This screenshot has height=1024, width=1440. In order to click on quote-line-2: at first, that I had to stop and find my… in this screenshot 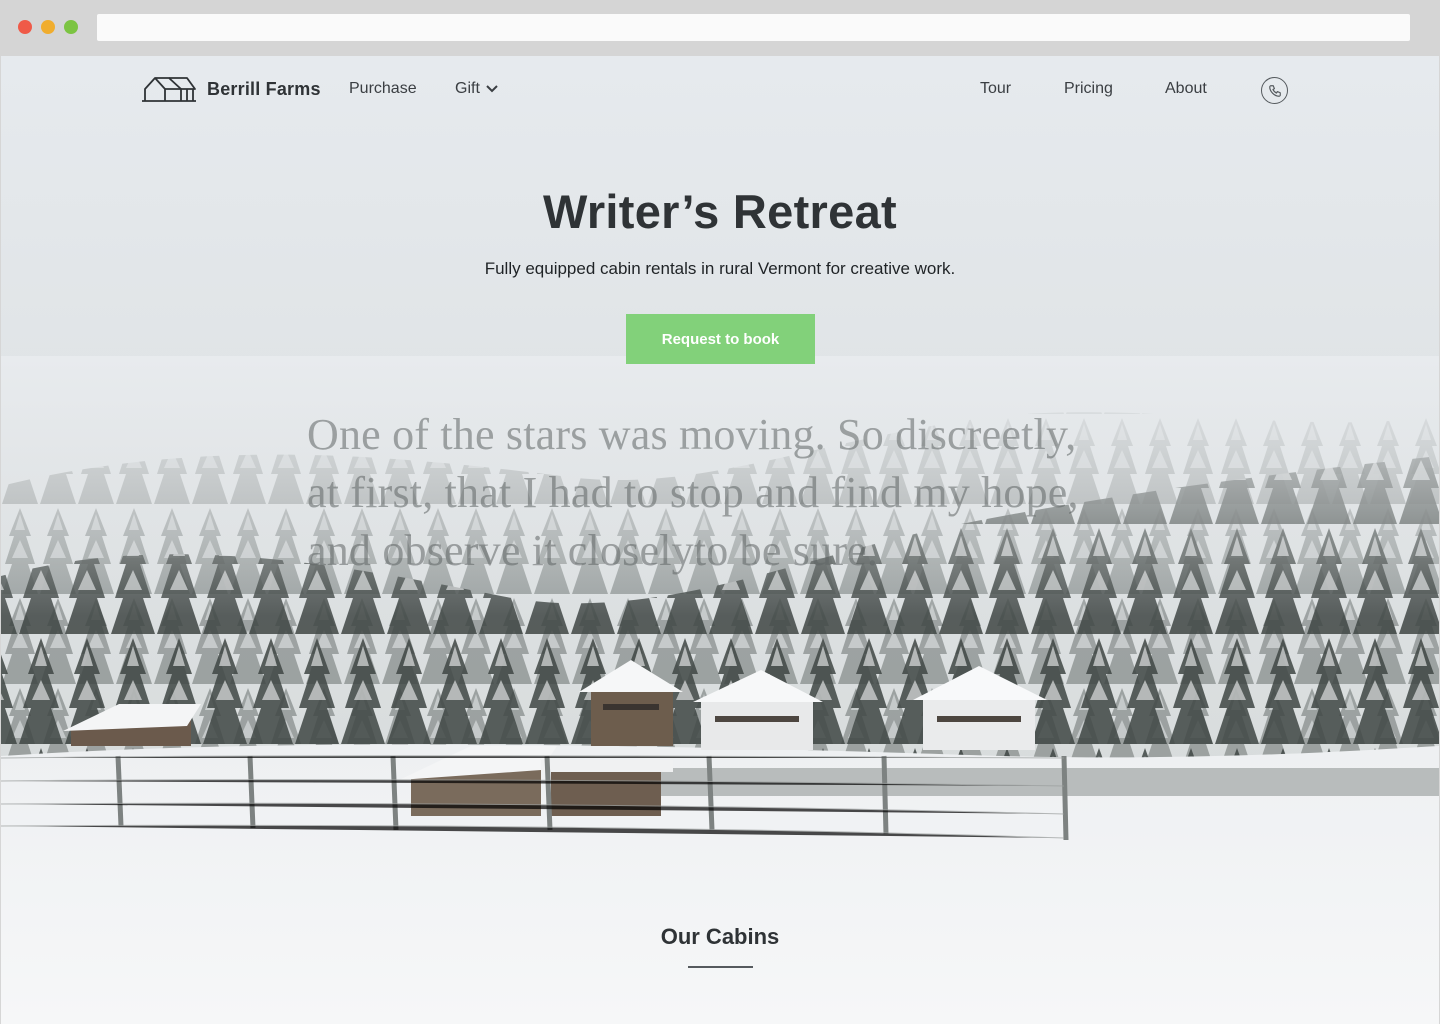, I will do `click(693, 492)`.